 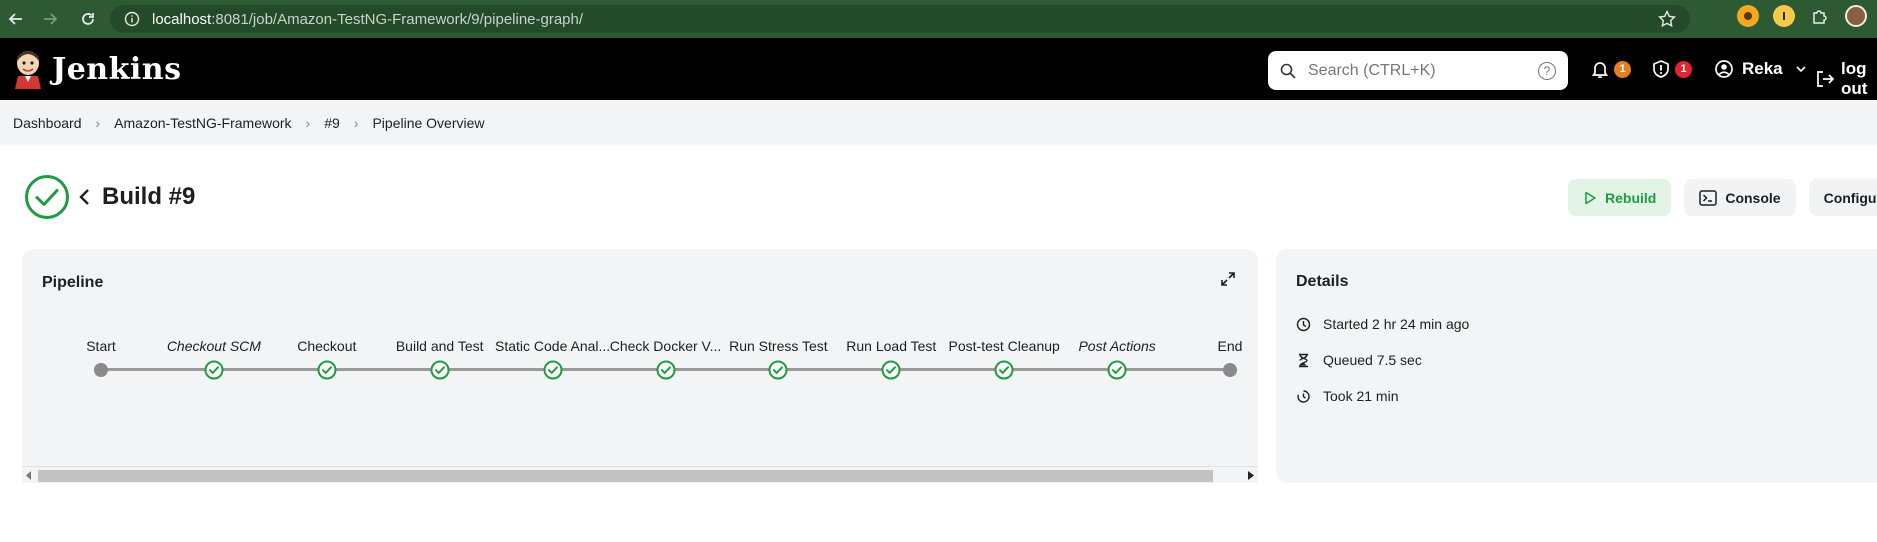 I want to click on expand-icon, so click(x=1228, y=279).